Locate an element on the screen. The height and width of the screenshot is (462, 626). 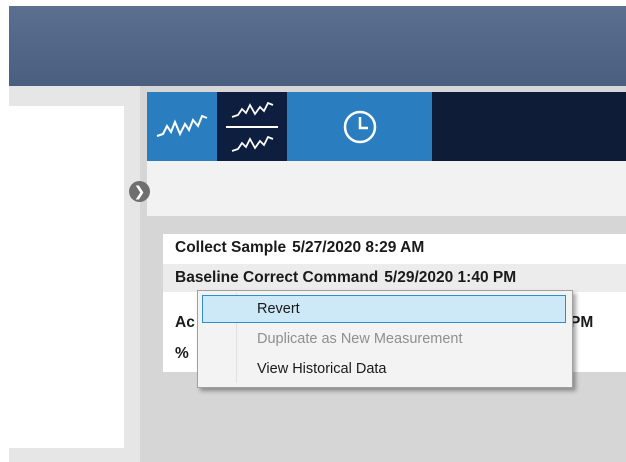
history-row-date: 5/27/2020 8:29 AM is located at coordinates (358, 247).